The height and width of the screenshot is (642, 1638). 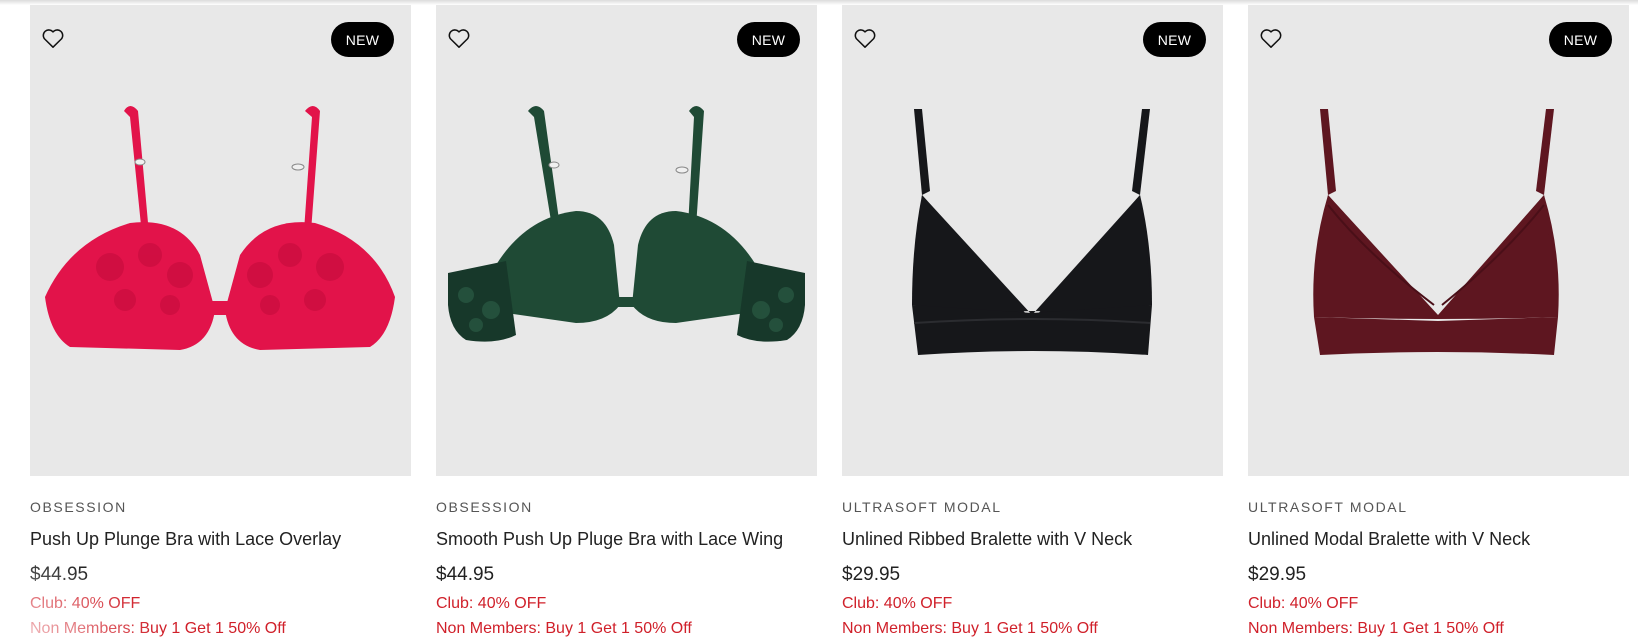 I want to click on product-name: Unlined Modal Bralette with V Neck, so click(x=1438, y=540).